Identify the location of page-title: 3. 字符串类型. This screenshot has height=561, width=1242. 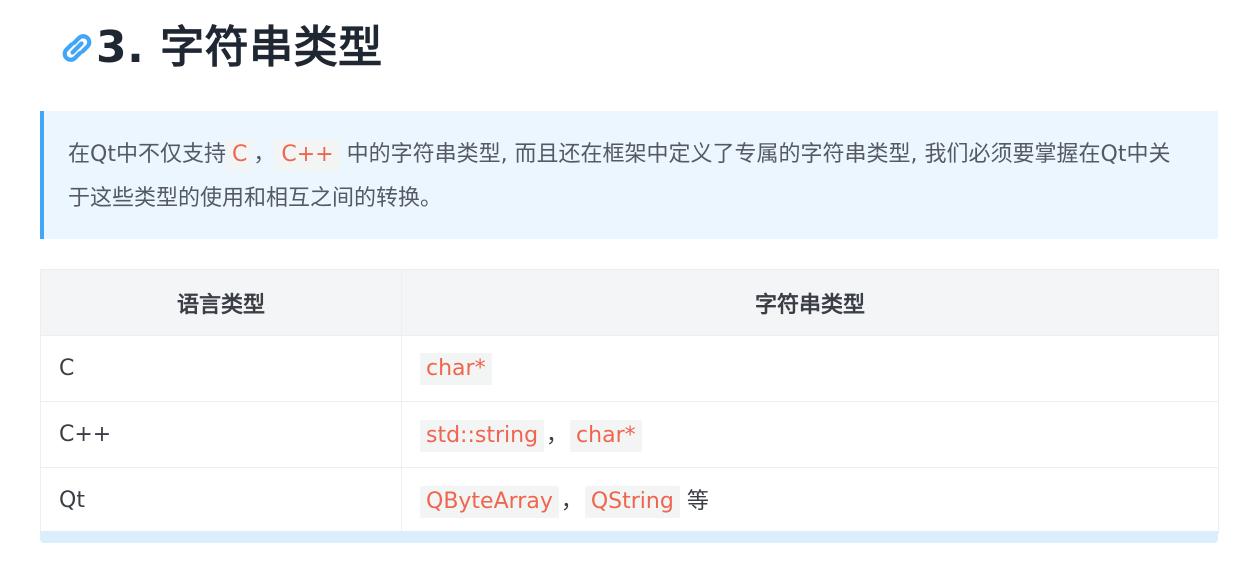
(239, 47).